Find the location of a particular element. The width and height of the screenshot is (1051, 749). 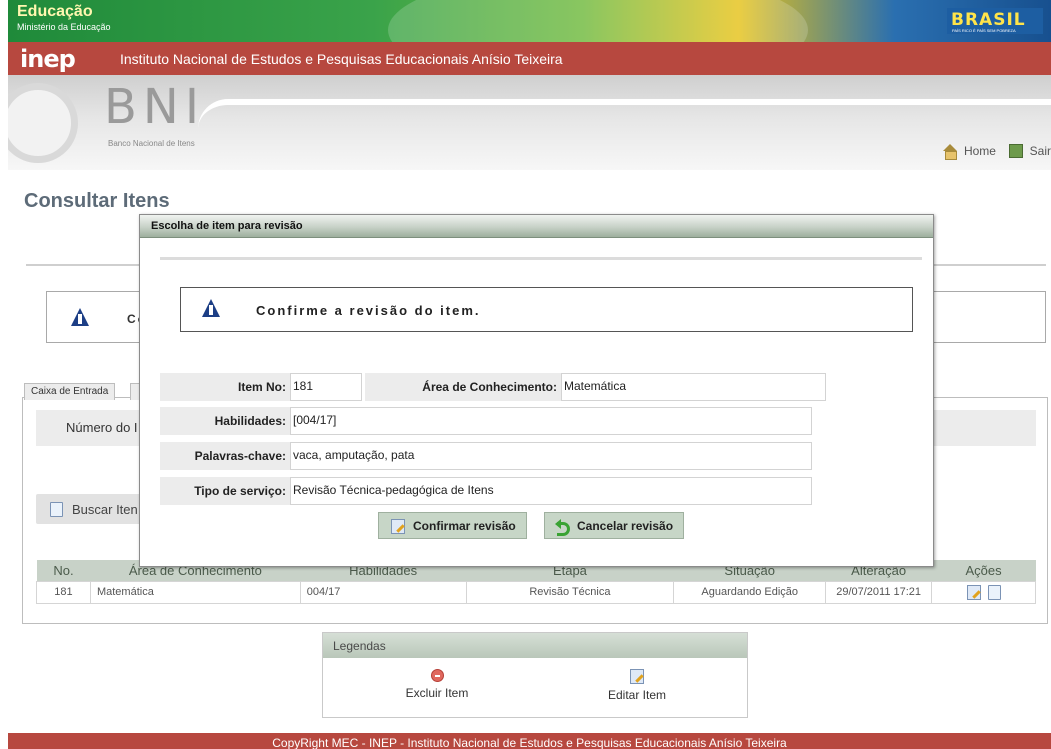

exit-link: Sair is located at coordinates (1040, 151).